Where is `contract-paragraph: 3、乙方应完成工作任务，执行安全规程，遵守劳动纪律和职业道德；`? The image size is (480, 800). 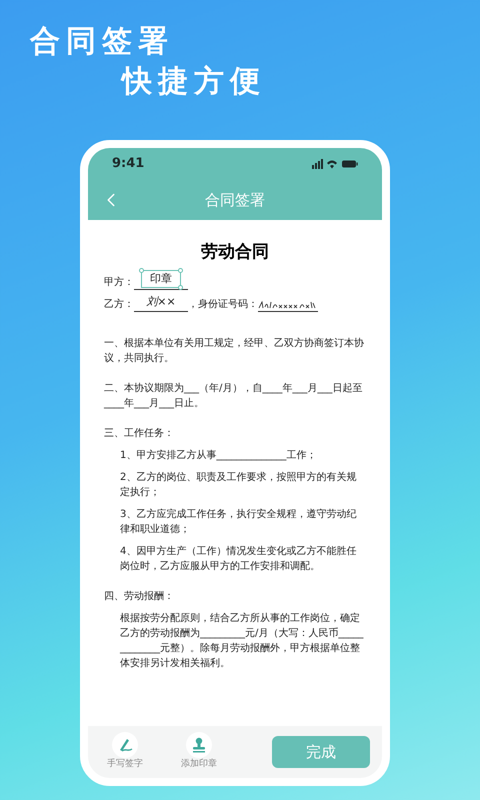 contract-paragraph: 3、乙方应完成工作任务，执行安全规程，遵守劳动纪律和职业道德； is located at coordinates (238, 522).